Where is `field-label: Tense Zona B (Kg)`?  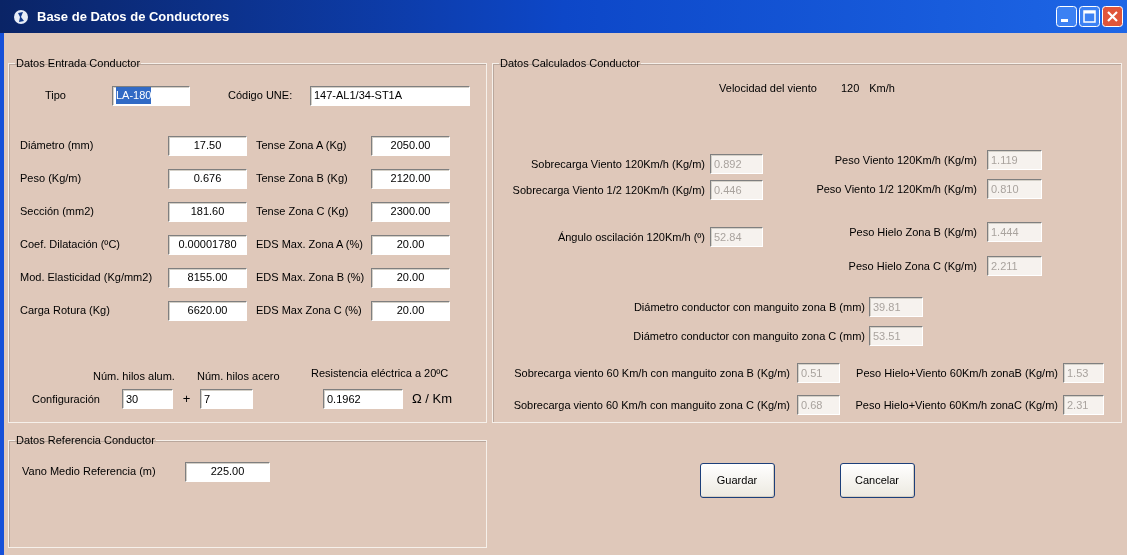 field-label: Tense Zona B (Kg) is located at coordinates (302, 179).